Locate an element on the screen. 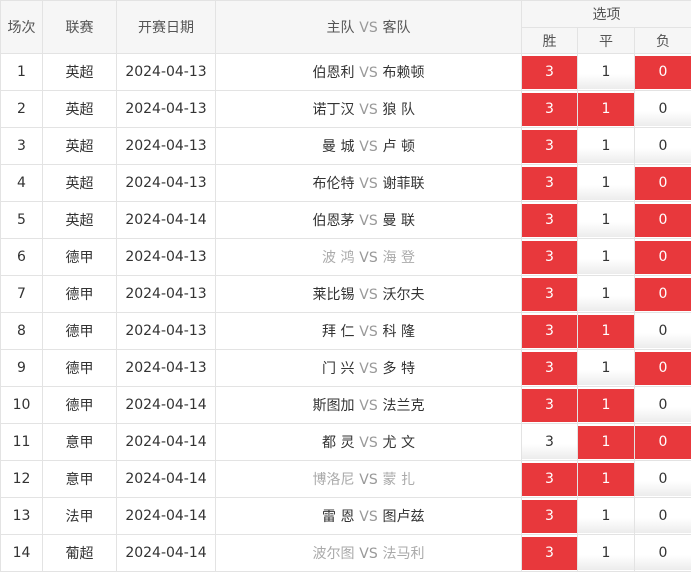 Image resolution: width=691 pixels, height=578 pixels. home-team: 雷 恩 is located at coordinates (338, 517).